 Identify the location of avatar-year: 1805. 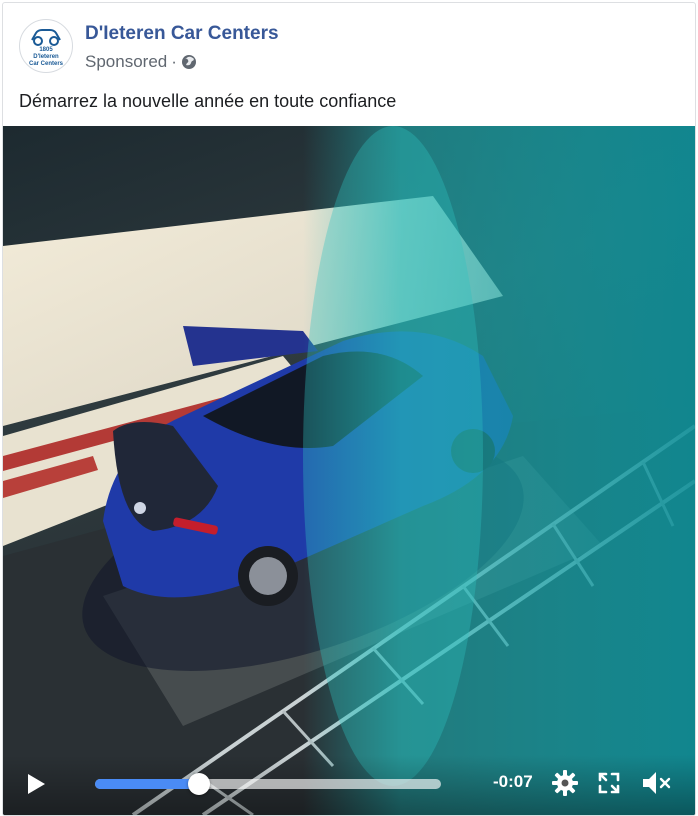
(46, 49).